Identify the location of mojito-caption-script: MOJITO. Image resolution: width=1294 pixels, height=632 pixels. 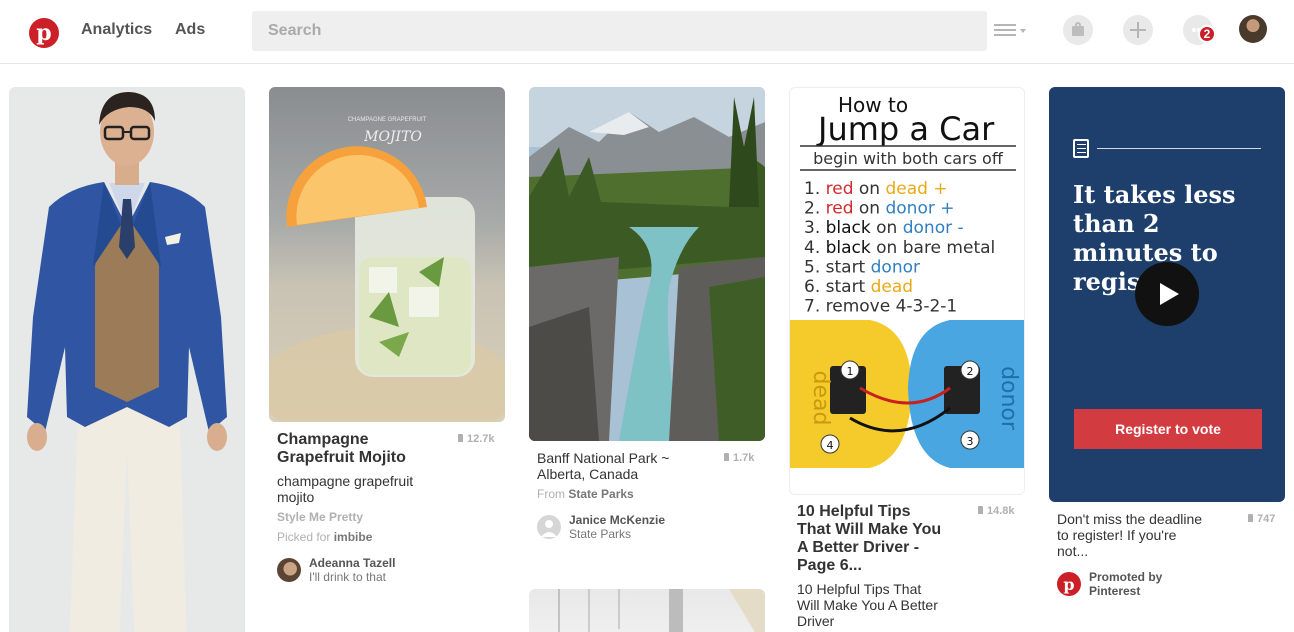
(392, 137).